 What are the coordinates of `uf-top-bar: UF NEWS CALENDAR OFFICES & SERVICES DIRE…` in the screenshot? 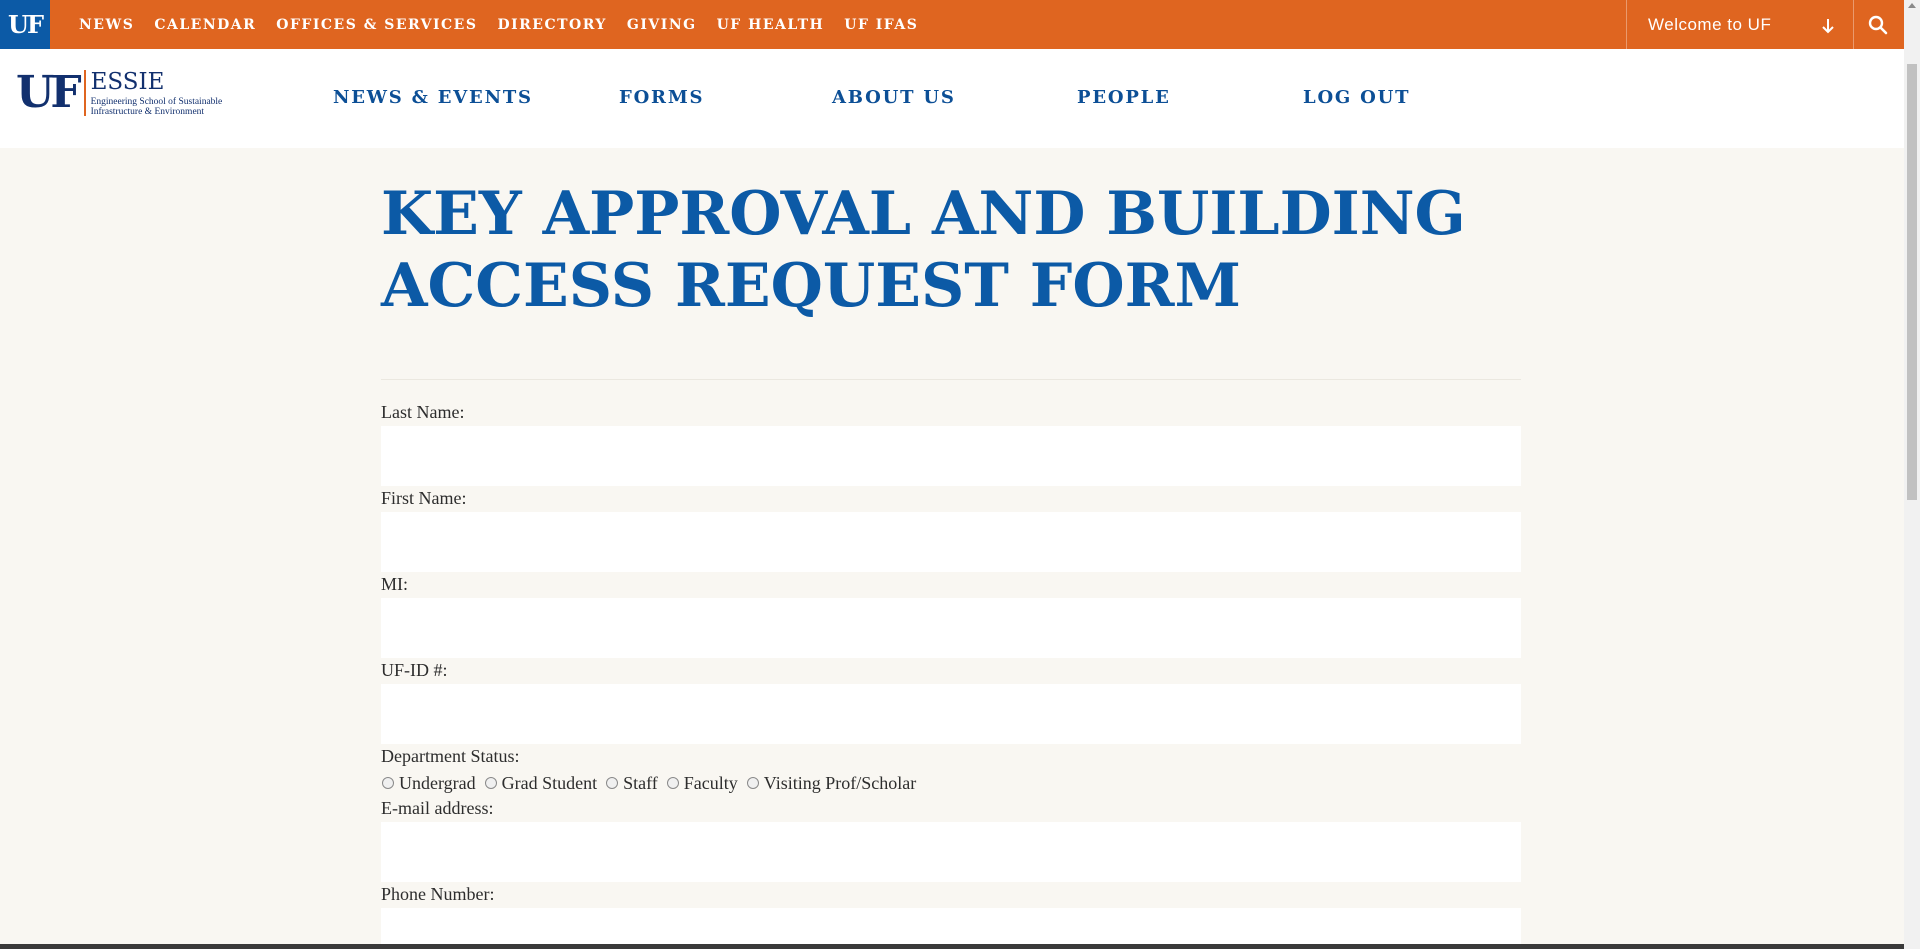 It's located at (952, 24).